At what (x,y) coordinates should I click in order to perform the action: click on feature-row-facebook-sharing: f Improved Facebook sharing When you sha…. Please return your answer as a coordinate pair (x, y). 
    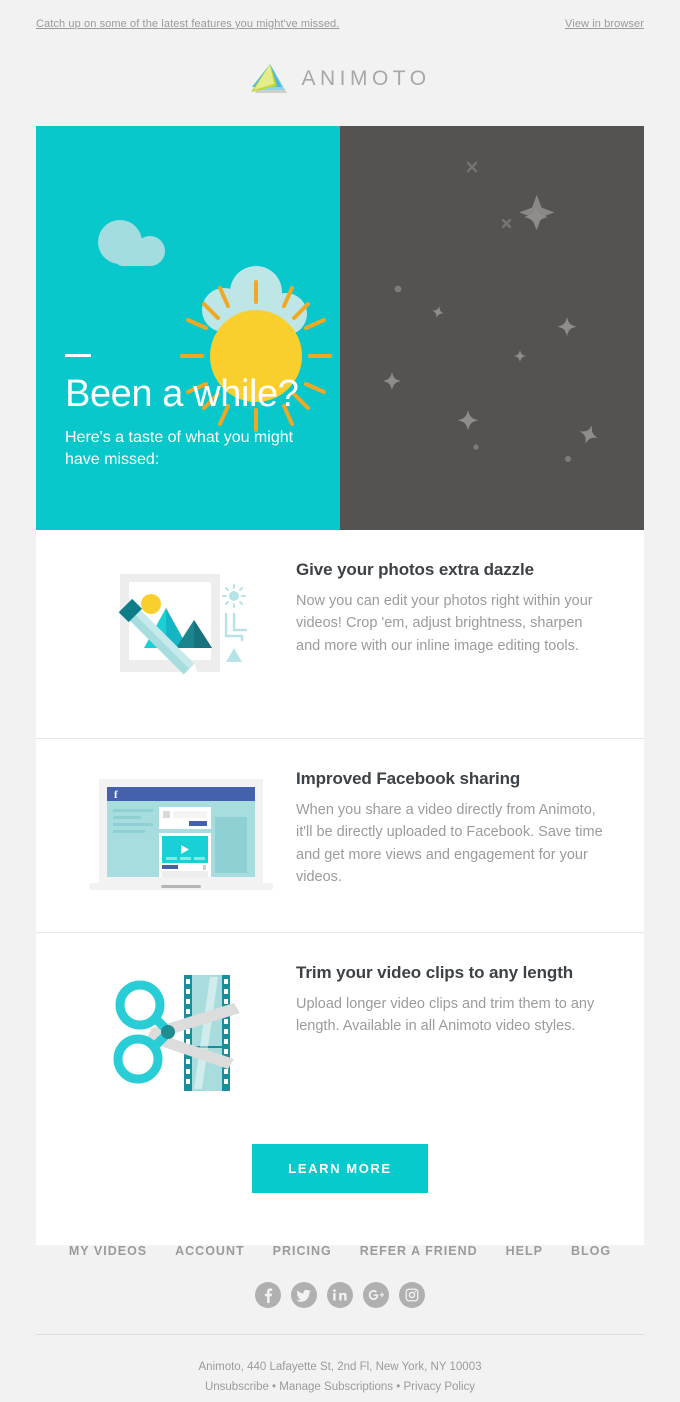
    Looking at the image, I should click on (340, 835).